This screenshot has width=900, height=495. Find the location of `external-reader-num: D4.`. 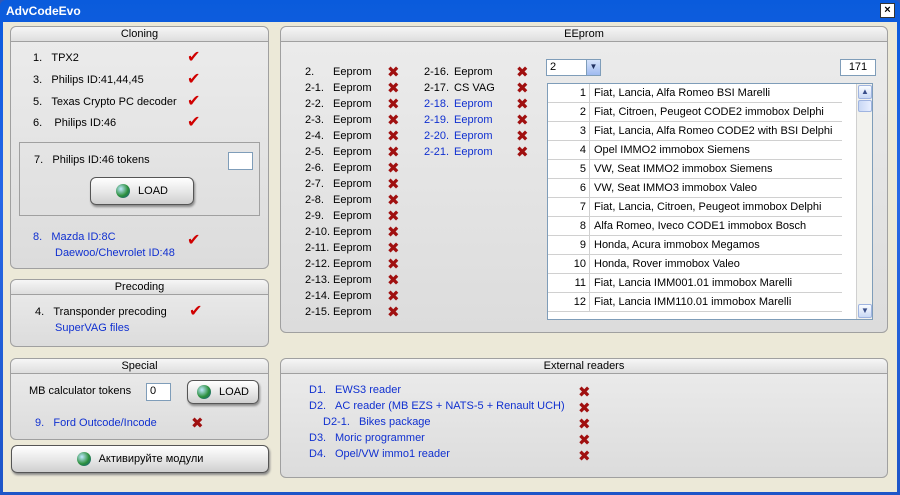

external-reader-num: D4. is located at coordinates (318, 454).